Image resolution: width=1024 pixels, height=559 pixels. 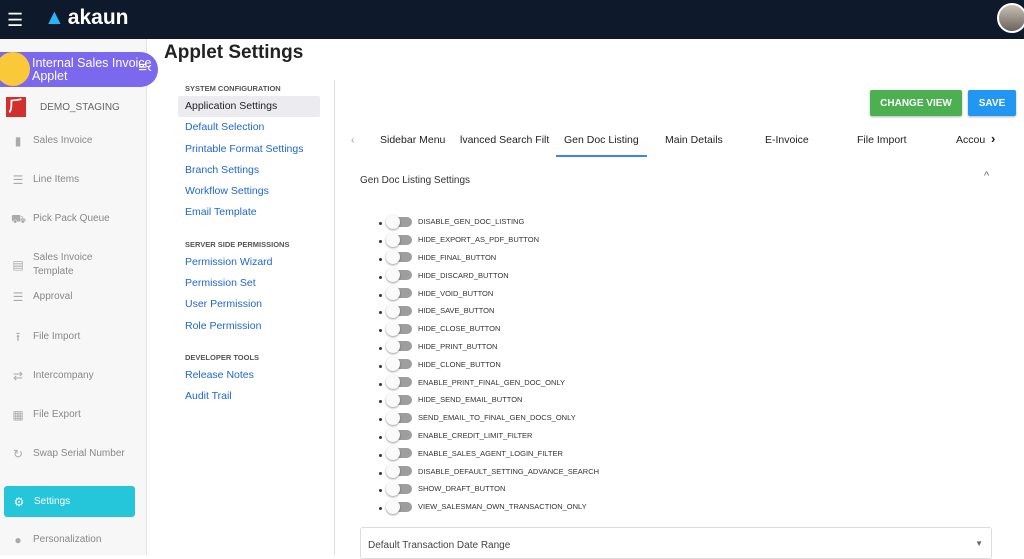 What do you see at coordinates (79, 69) in the screenshot?
I see `applet-header: Internal Sales Invoice Applet ≡‹` at bounding box center [79, 69].